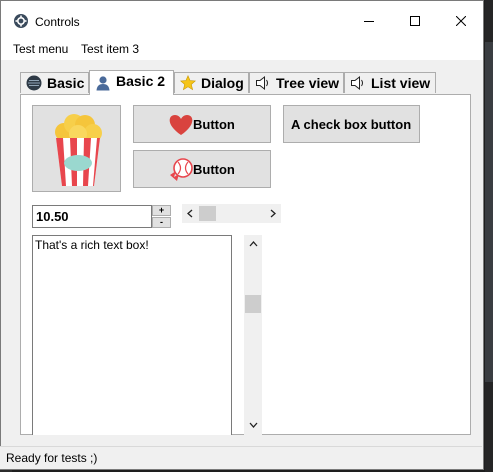 The height and width of the screenshot is (472, 493). I want to click on number-input: 10.50, so click(92, 216).